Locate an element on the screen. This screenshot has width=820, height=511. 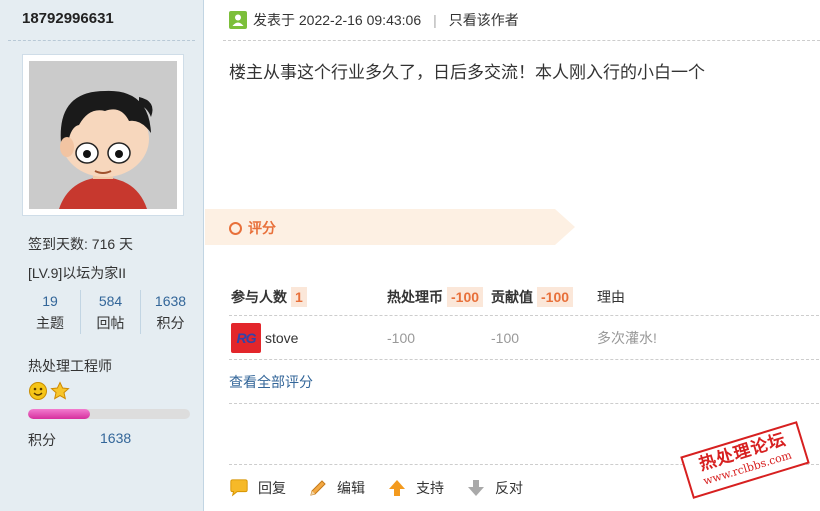
col2-label: 贡献值 is located at coordinates (512, 296).